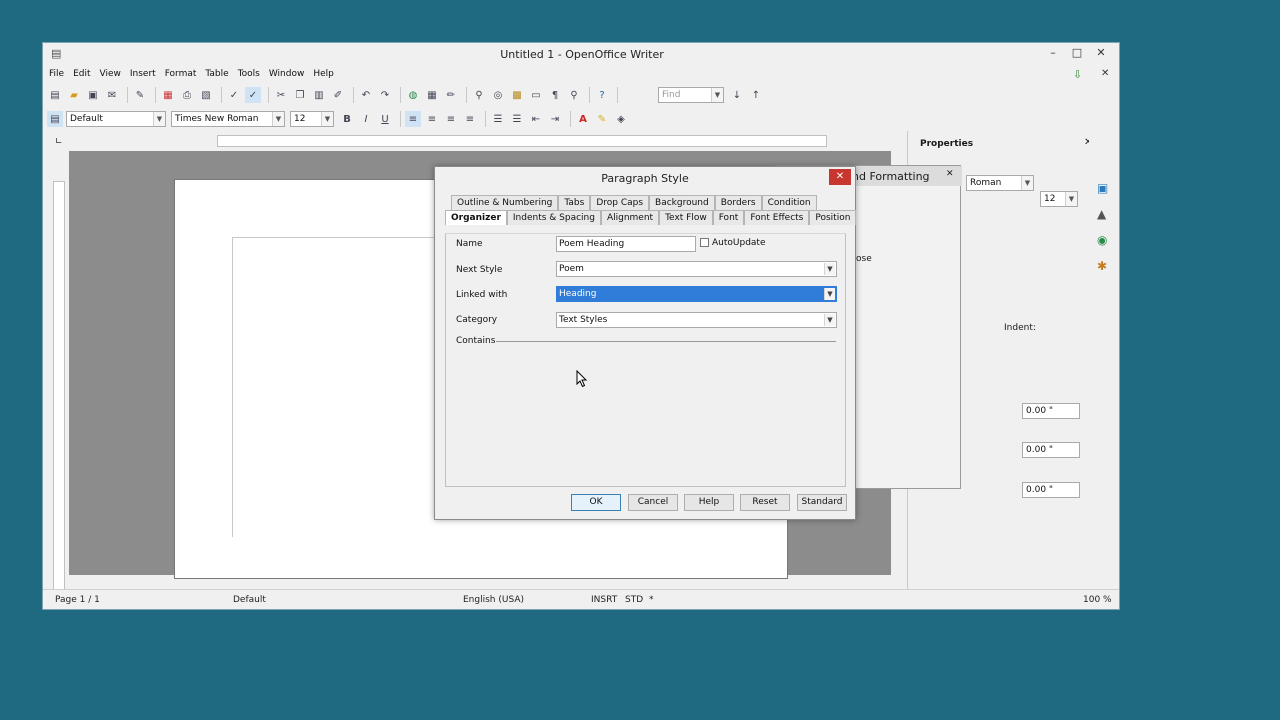  I want to click on close-button: ✕, so click(1101, 53).